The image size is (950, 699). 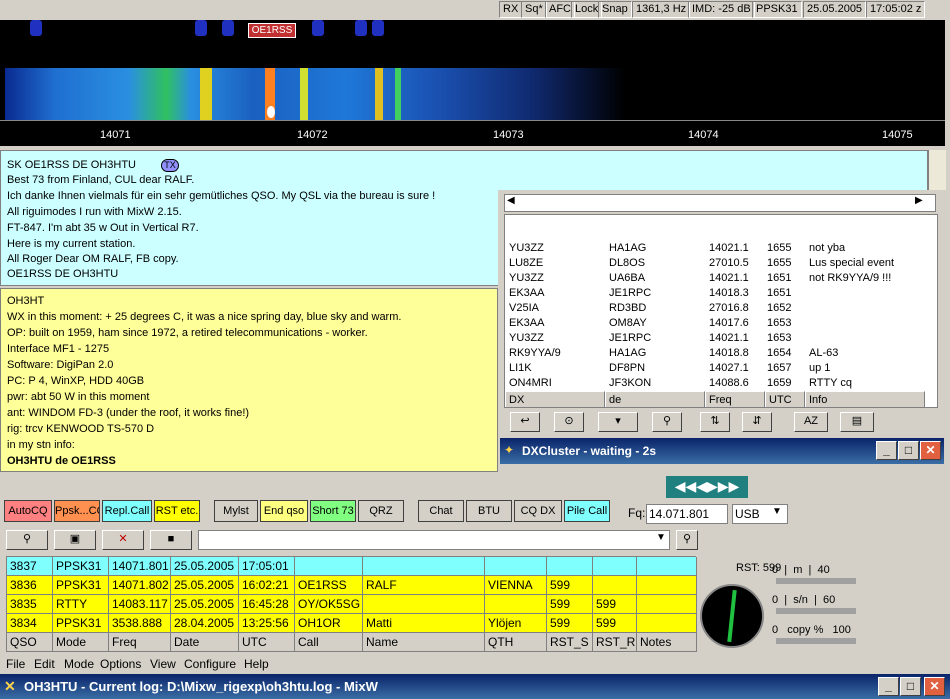 I want to click on scroll-right-icon: ▶, so click(x=919, y=200).